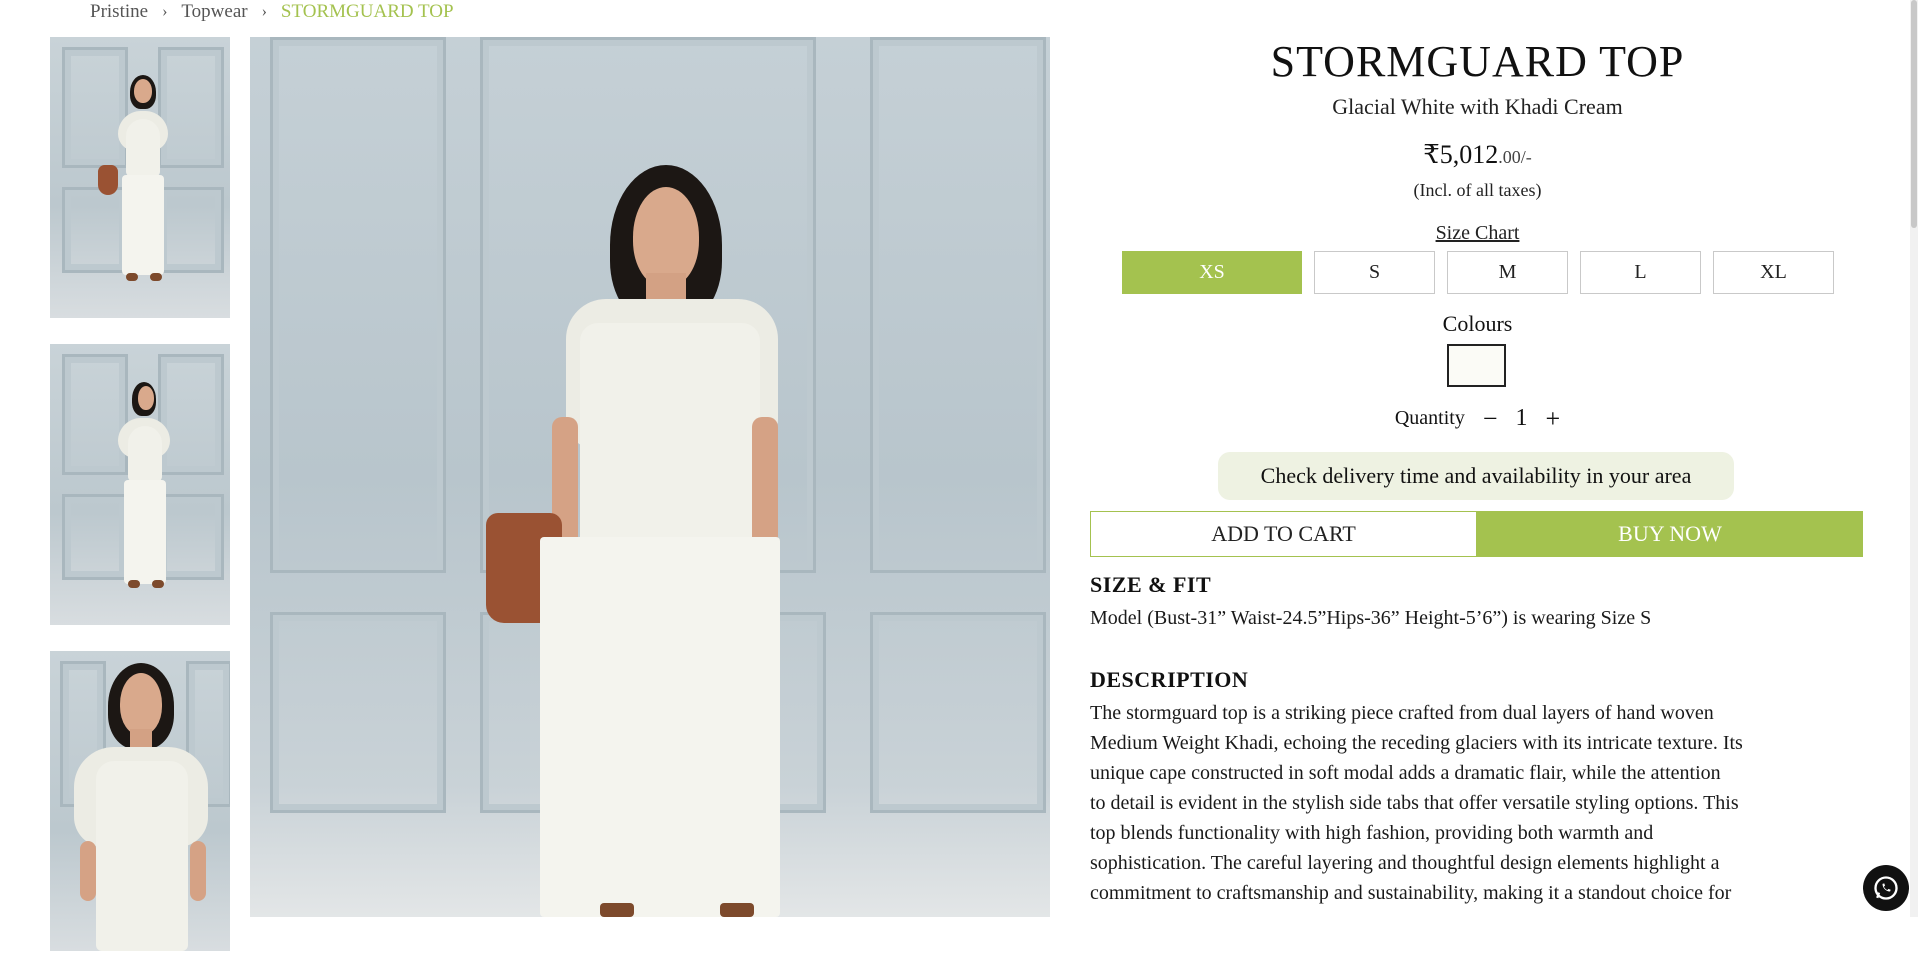 The height and width of the screenshot is (977, 1918). I want to click on quantity-value: 1, so click(1522, 418).